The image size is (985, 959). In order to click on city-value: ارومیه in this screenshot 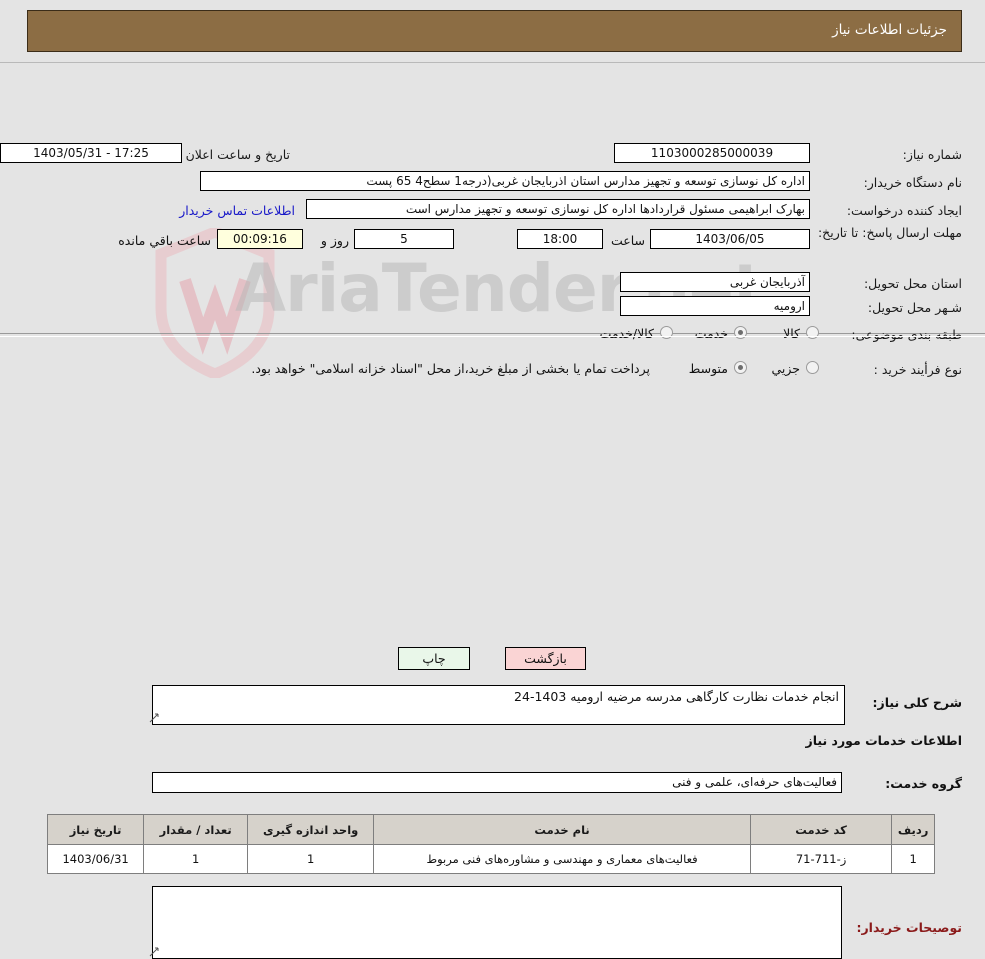, I will do `click(715, 306)`.